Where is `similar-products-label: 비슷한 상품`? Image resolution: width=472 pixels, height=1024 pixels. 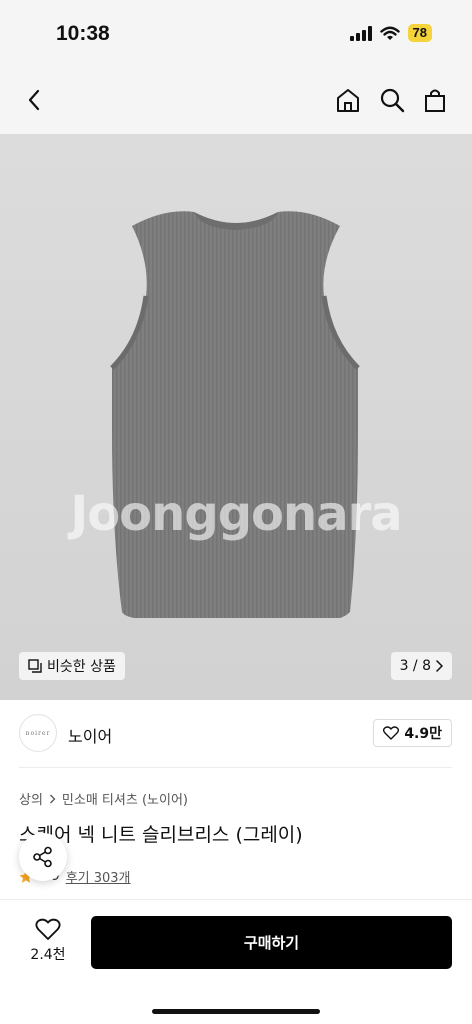
similar-products-label: 비슷한 상품 is located at coordinates (81, 667).